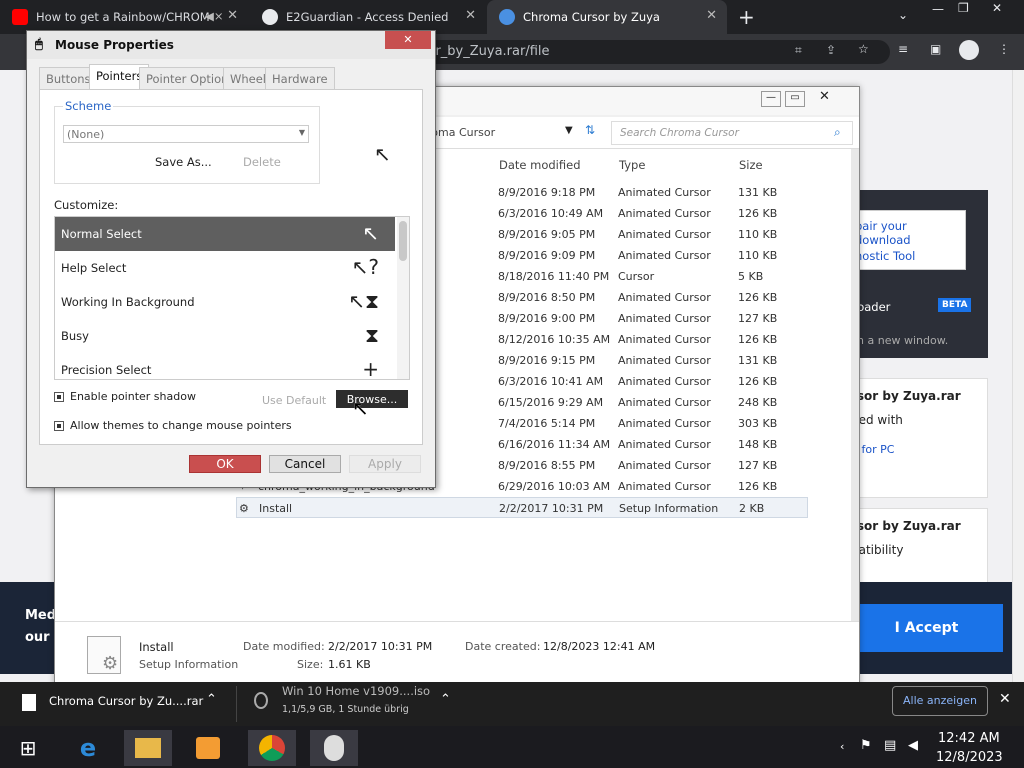 The width and height of the screenshot is (1024, 768). I want to click on tab-hardware: Hardware, so click(300, 78).